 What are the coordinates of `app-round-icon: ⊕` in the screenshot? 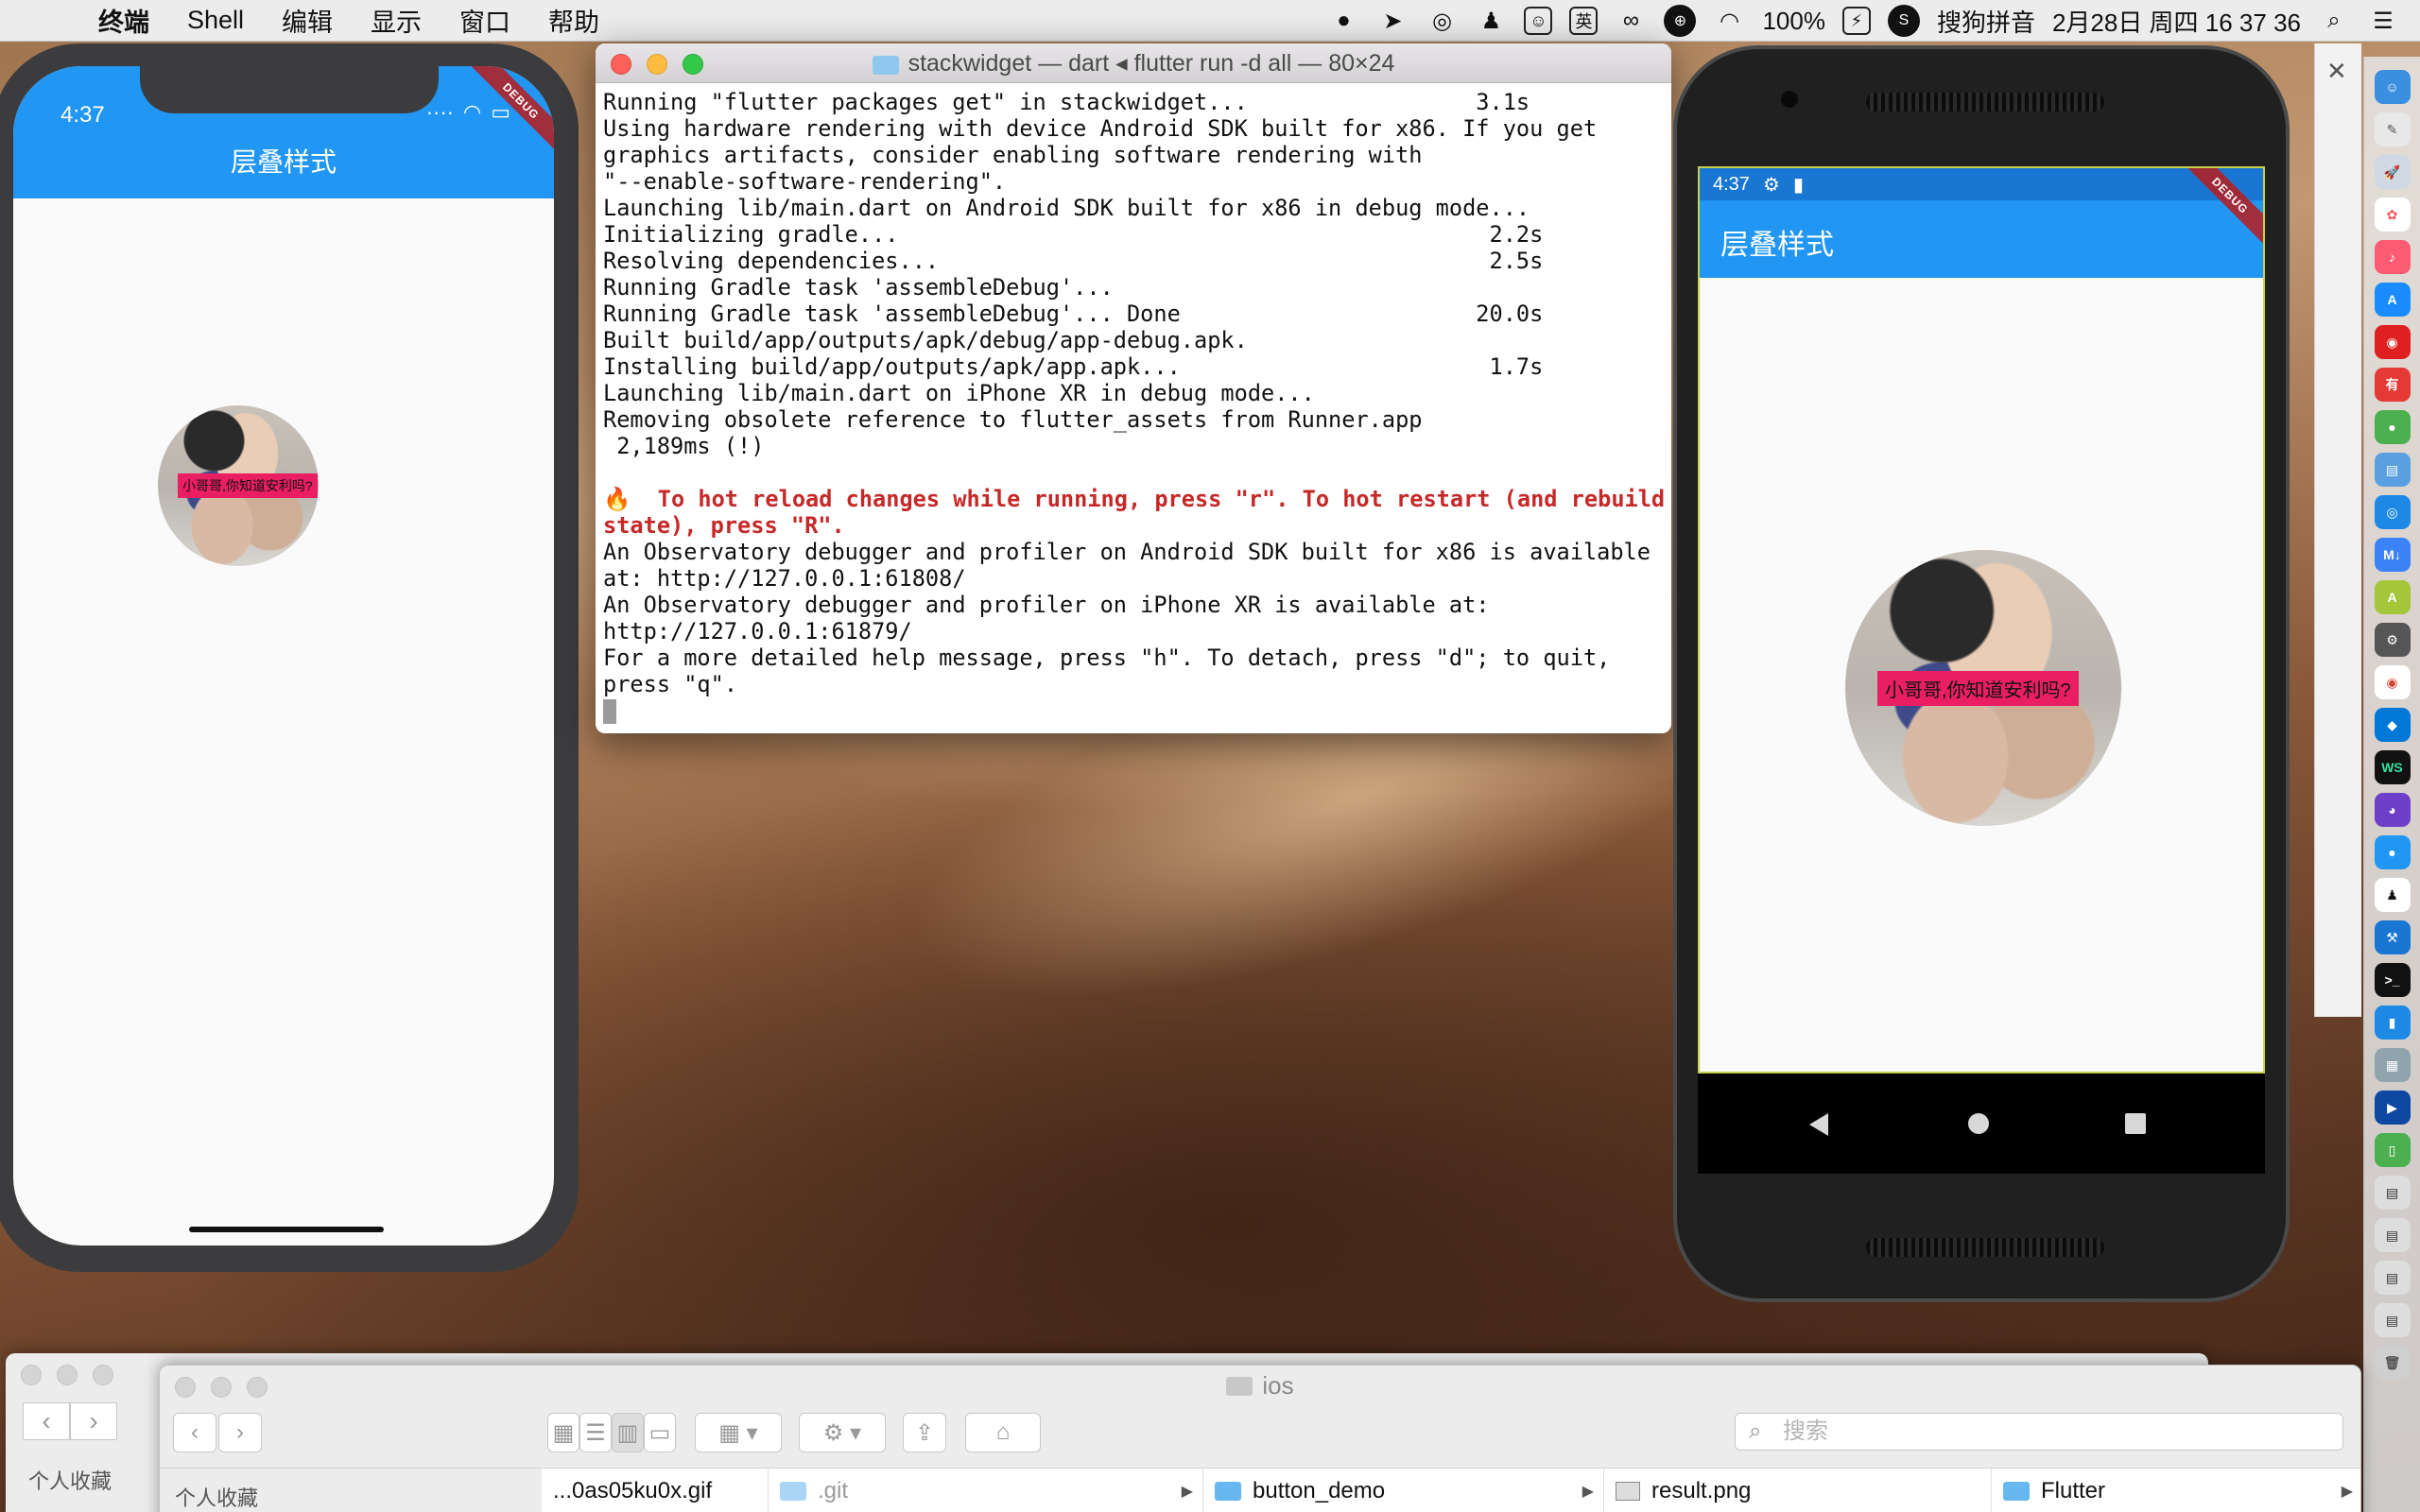 It's located at (1680, 21).